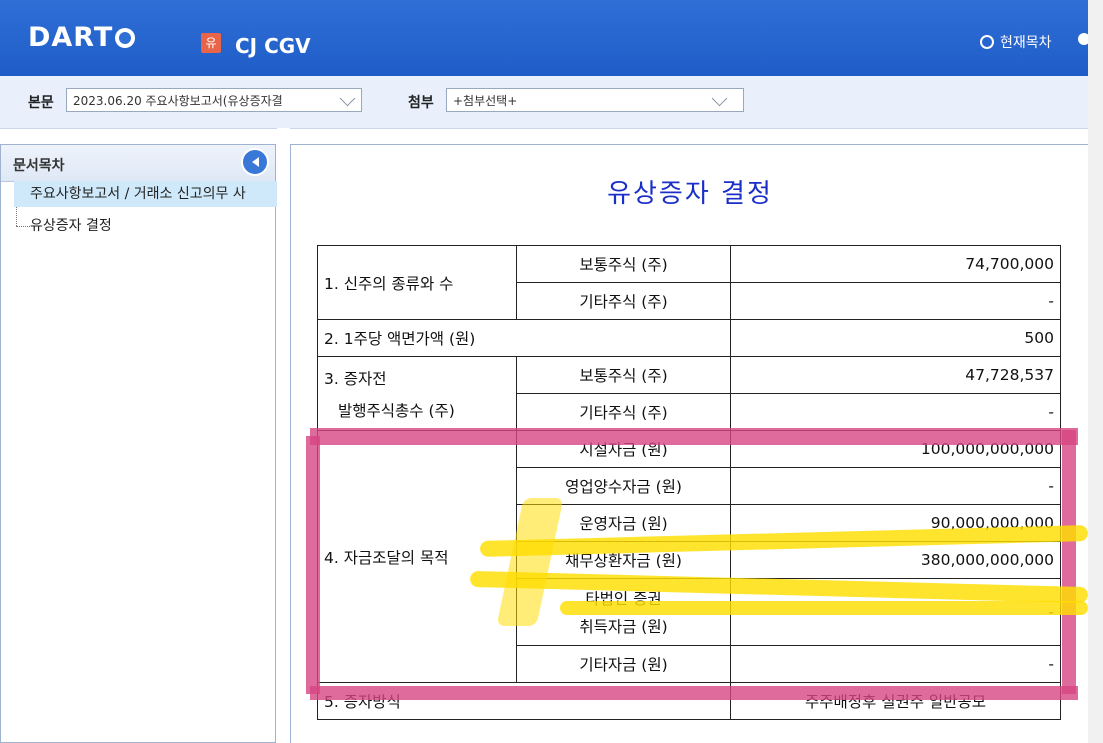 Image resolution: width=1103 pixels, height=743 pixels. Describe the element at coordinates (355, 378) in the screenshot. I see `cell-line: 3. 증자전` at that location.